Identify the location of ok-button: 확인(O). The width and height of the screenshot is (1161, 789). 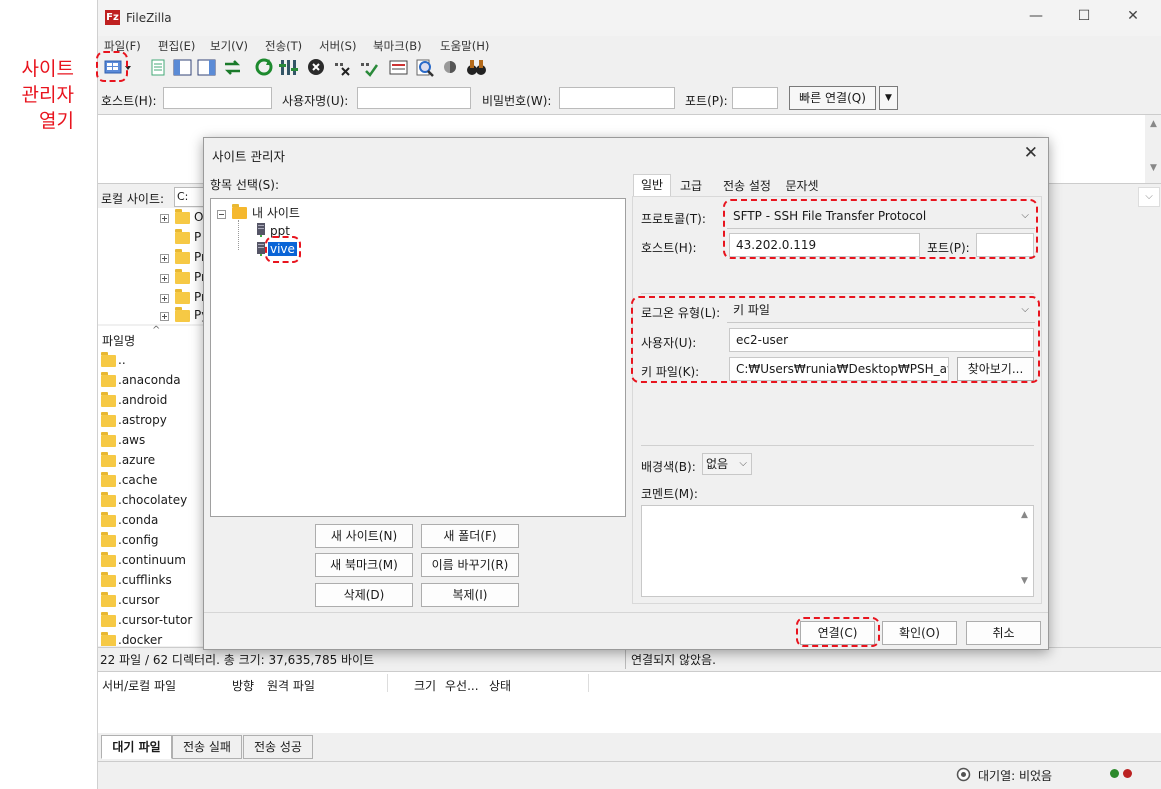
(919, 633).